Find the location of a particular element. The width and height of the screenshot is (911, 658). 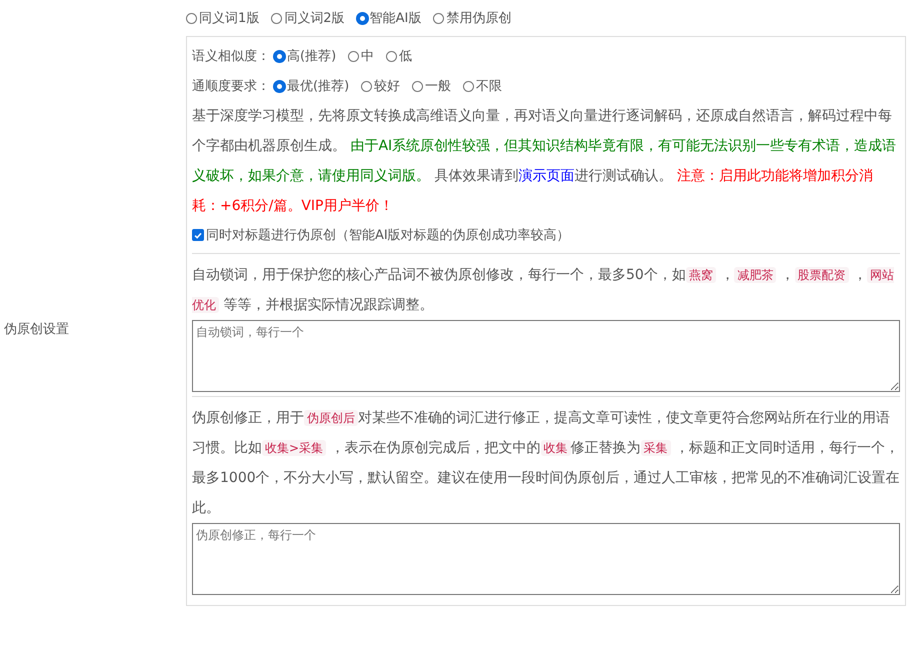

radio-option: 同义词2版 is located at coordinates (308, 18).